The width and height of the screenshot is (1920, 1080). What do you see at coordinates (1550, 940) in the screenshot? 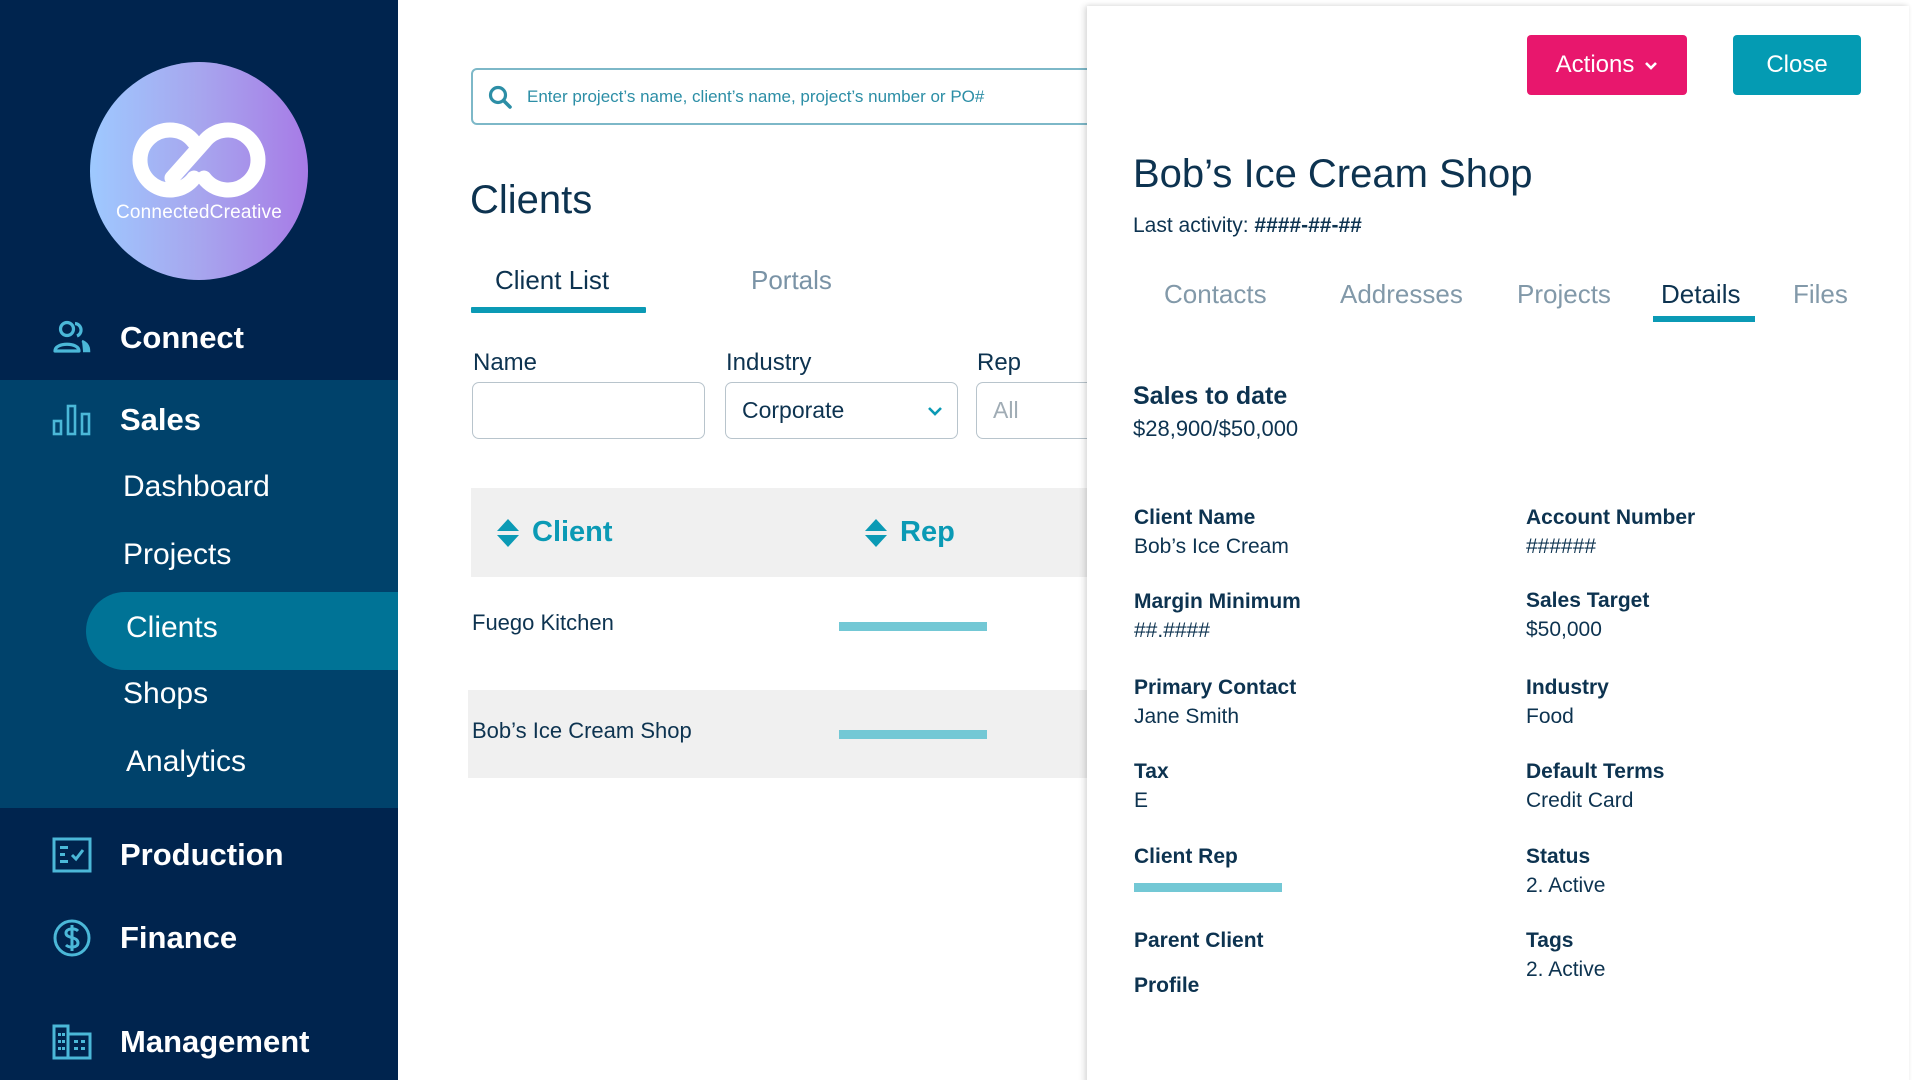
I see `field-label: Tags` at bounding box center [1550, 940].